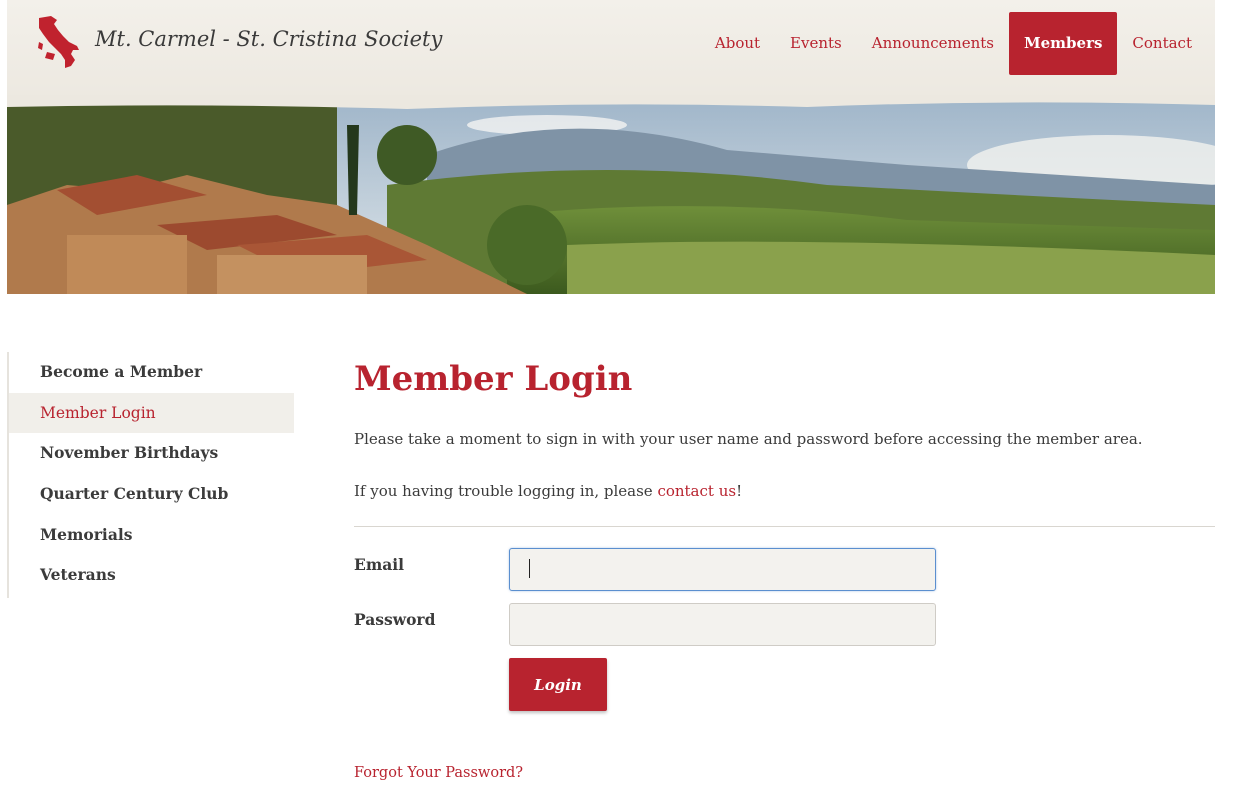 This screenshot has height=786, width=1235. Describe the element at coordinates (722, 624) in the screenshot. I see `password-field` at that location.